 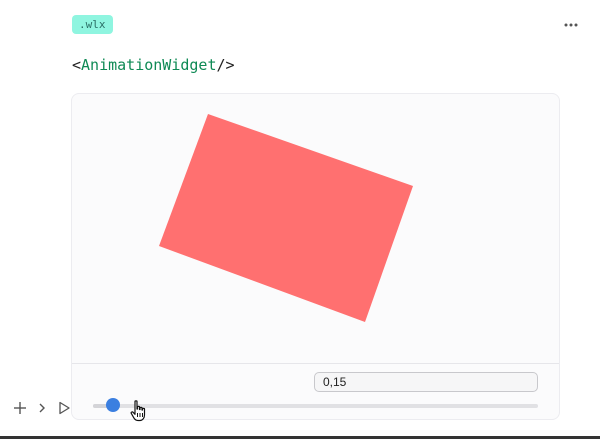 I want to click on code-input: <AnimationWidget/>, so click(x=153, y=65).